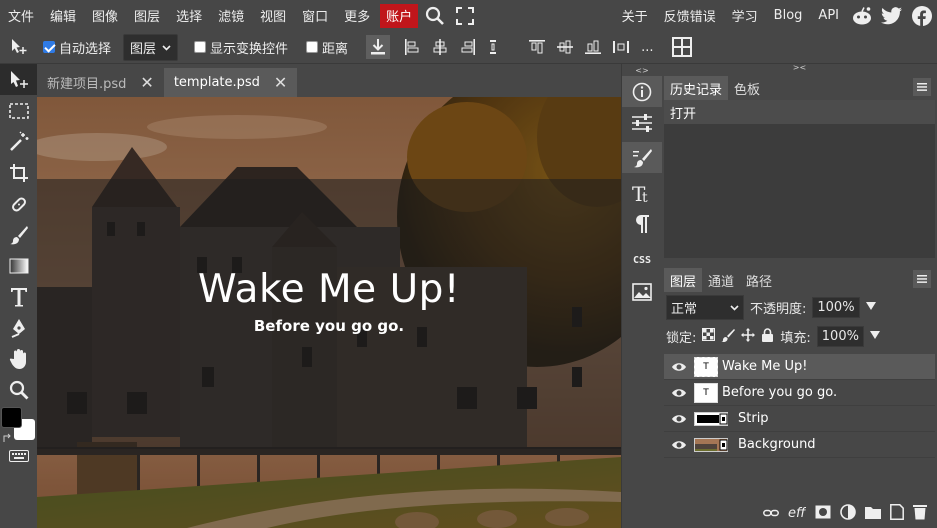 The image size is (937, 528). Describe the element at coordinates (683, 280) in the screenshot. I see `tab-layers: 图层` at that location.